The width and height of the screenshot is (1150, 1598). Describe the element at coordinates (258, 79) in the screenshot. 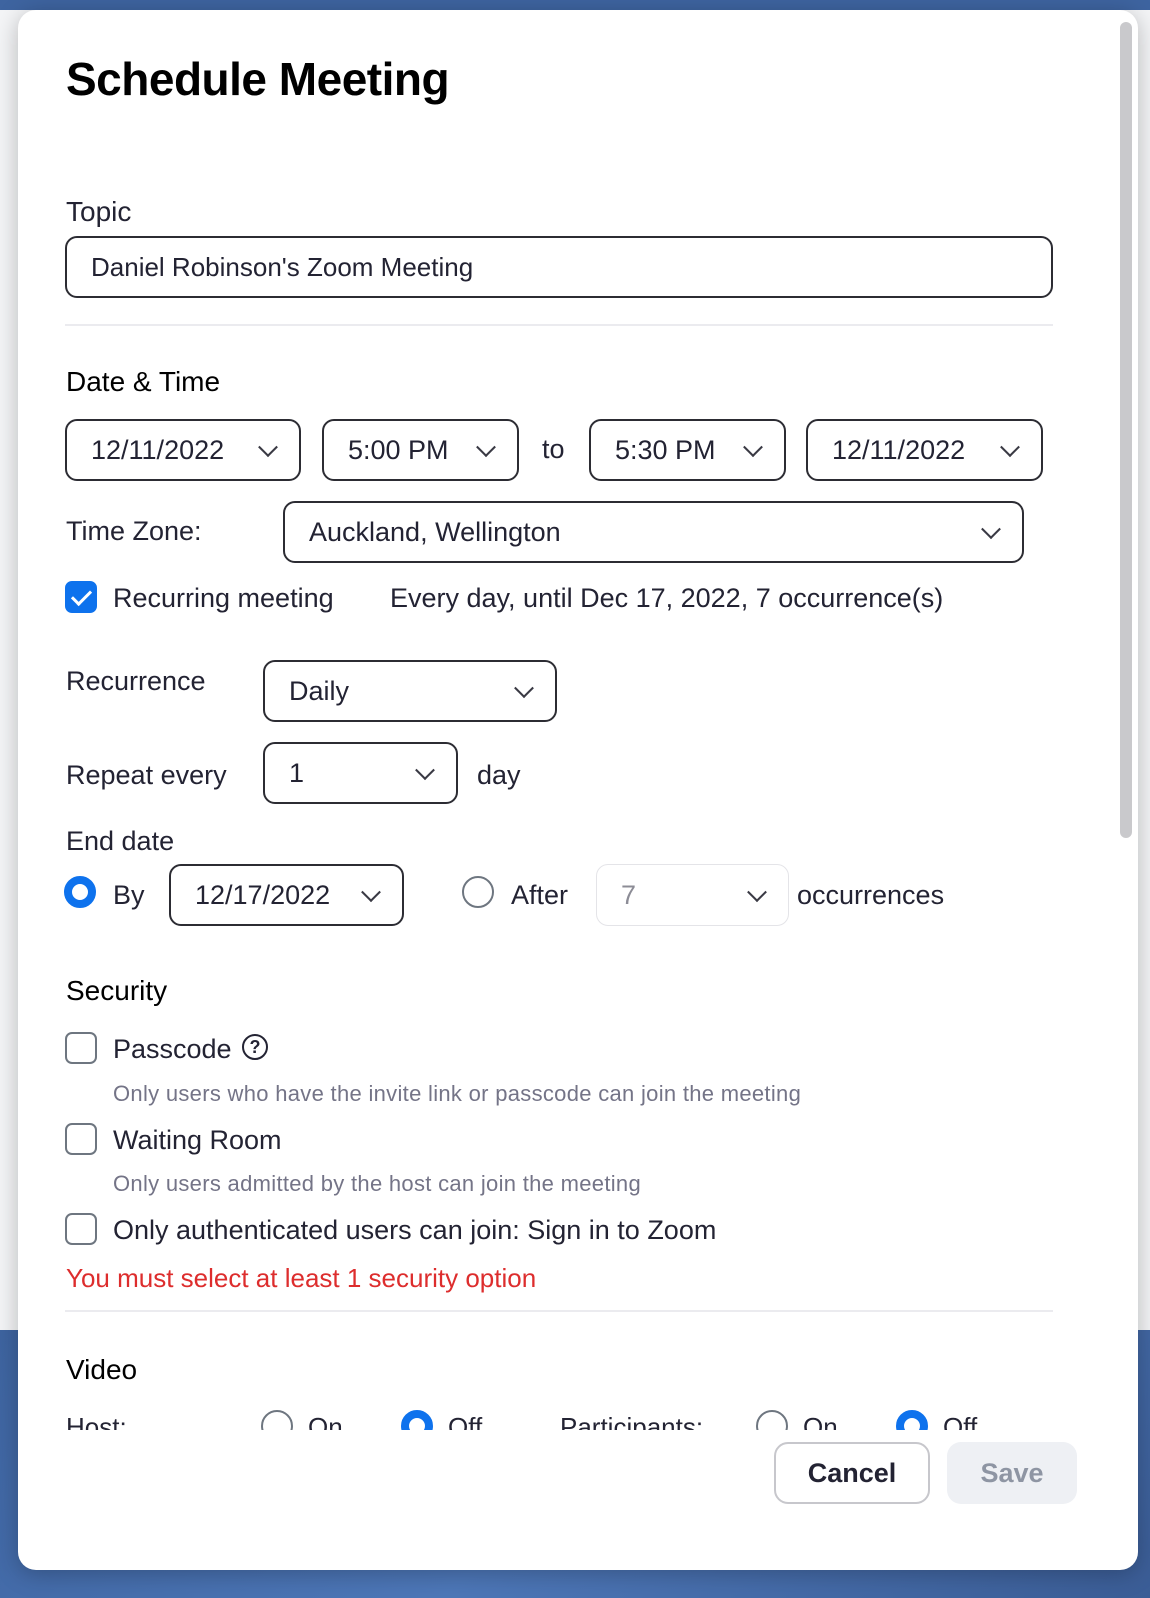

I see `dialog-title: Schedule Meeting` at that location.